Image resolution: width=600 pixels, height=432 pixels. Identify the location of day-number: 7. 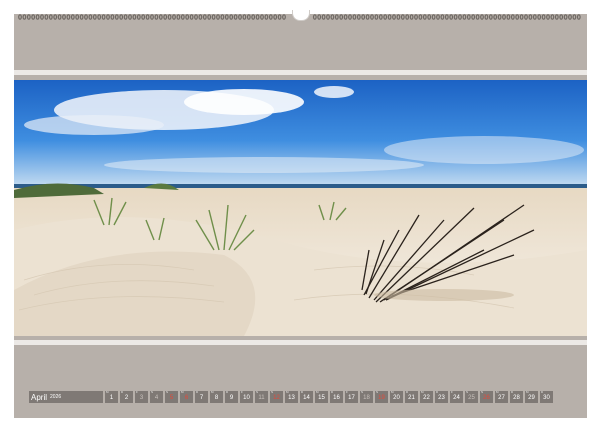
(201, 398).